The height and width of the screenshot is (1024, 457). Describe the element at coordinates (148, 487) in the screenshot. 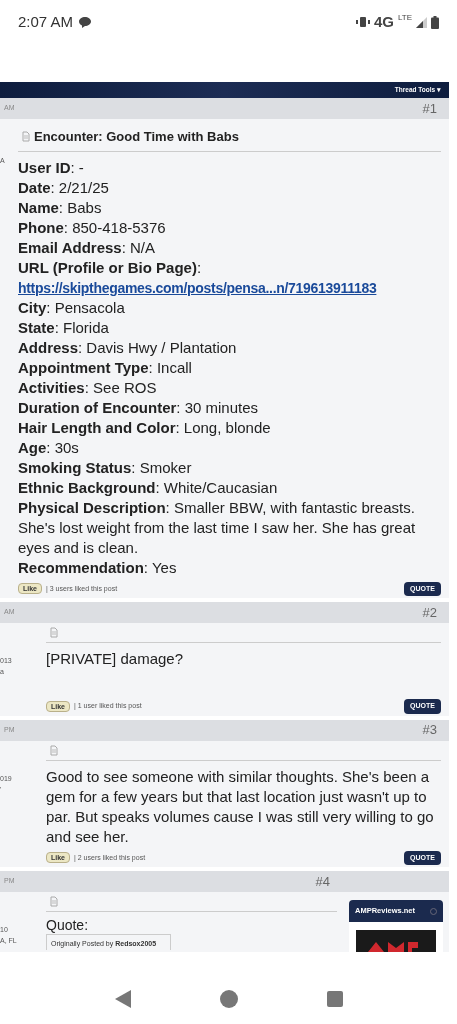

I see `post-text: Ethnic Background: White/Caucasian` at that location.